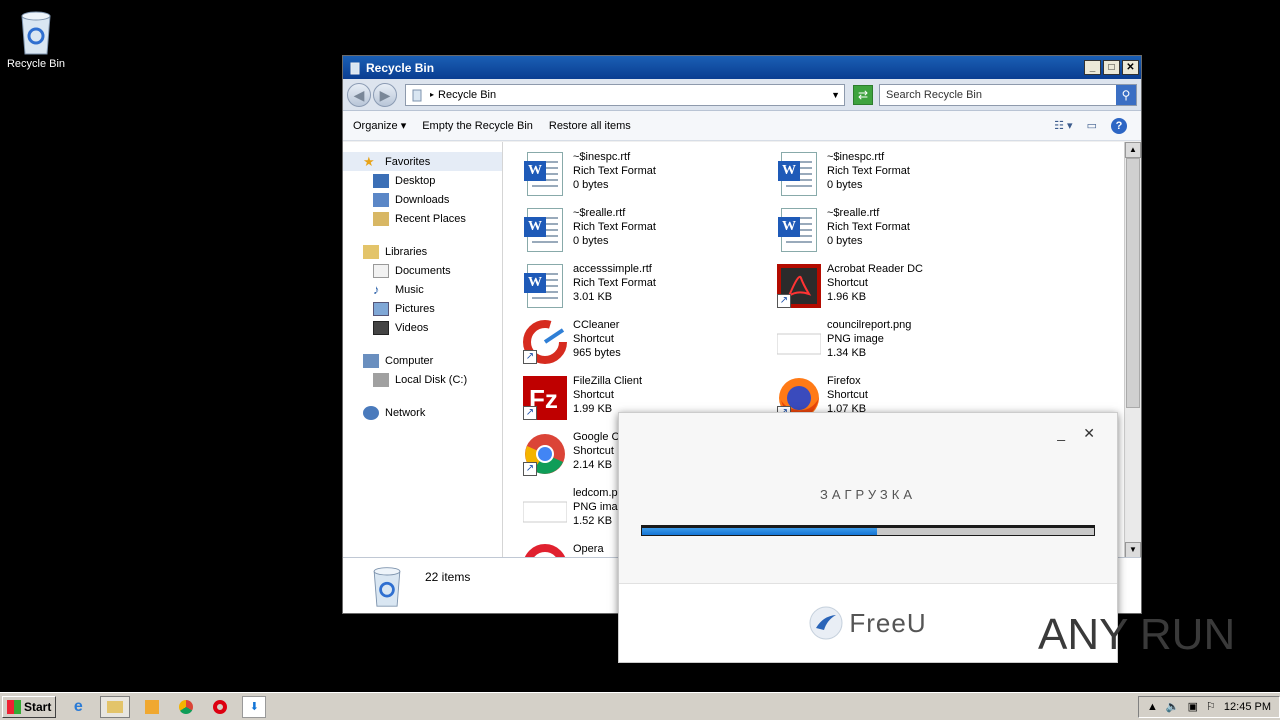 The width and height of the screenshot is (1280, 720). What do you see at coordinates (1173, 706) in the screenshot?
I see `volume-icon: 🔈` at bounding box center [1173, 706].